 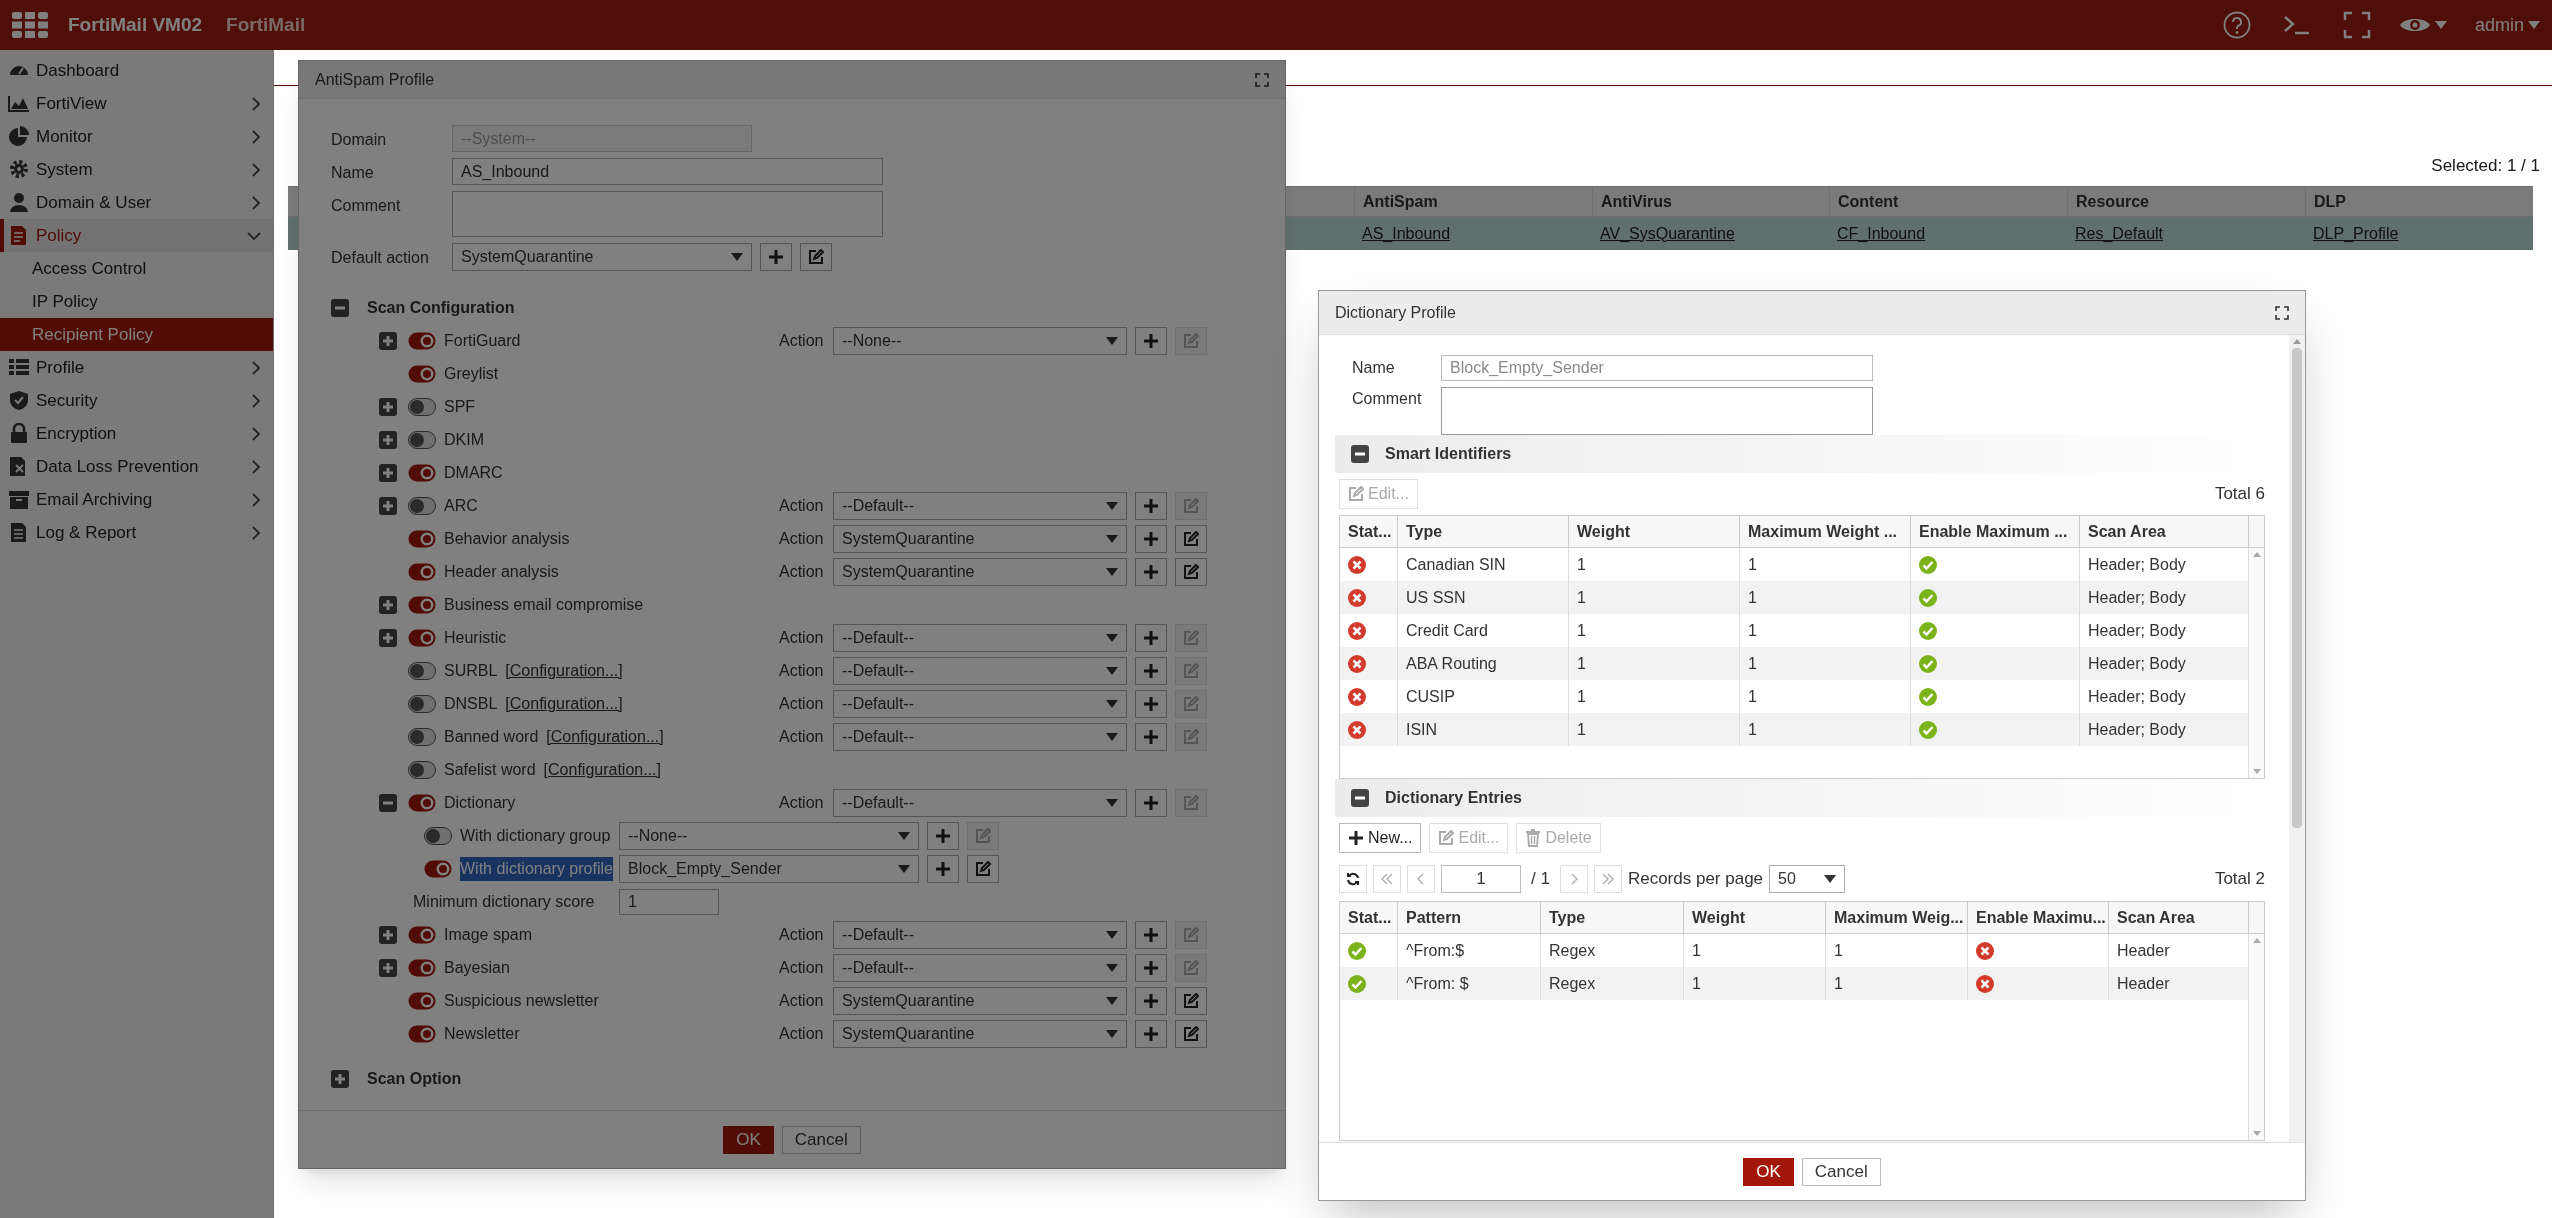 I want to click on sidebar-item: System, so click(x=136, y=169).